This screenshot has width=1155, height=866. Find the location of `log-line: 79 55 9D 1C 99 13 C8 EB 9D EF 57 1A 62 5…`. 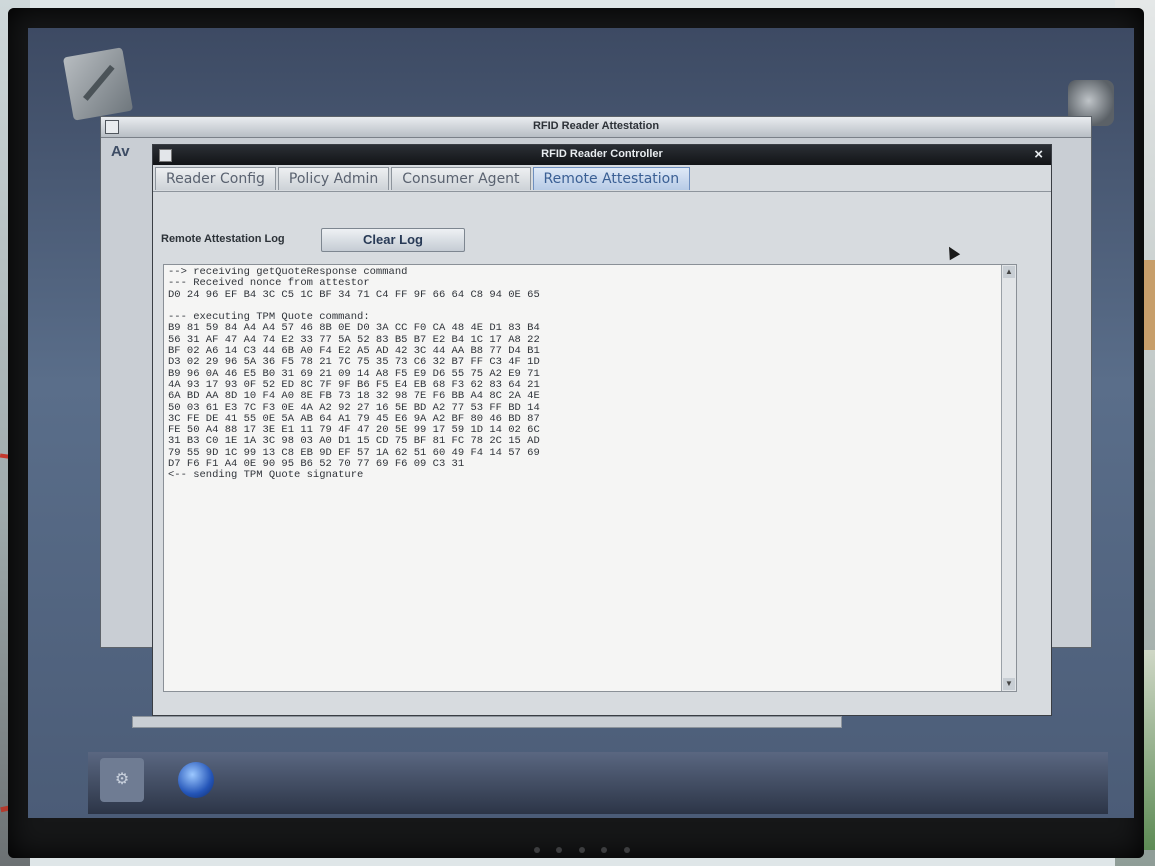

log-line: 79 55 9D 1C 99 13 C8 EB 9D EF 57 1A 62 5… is located at coordinates (354, 452).